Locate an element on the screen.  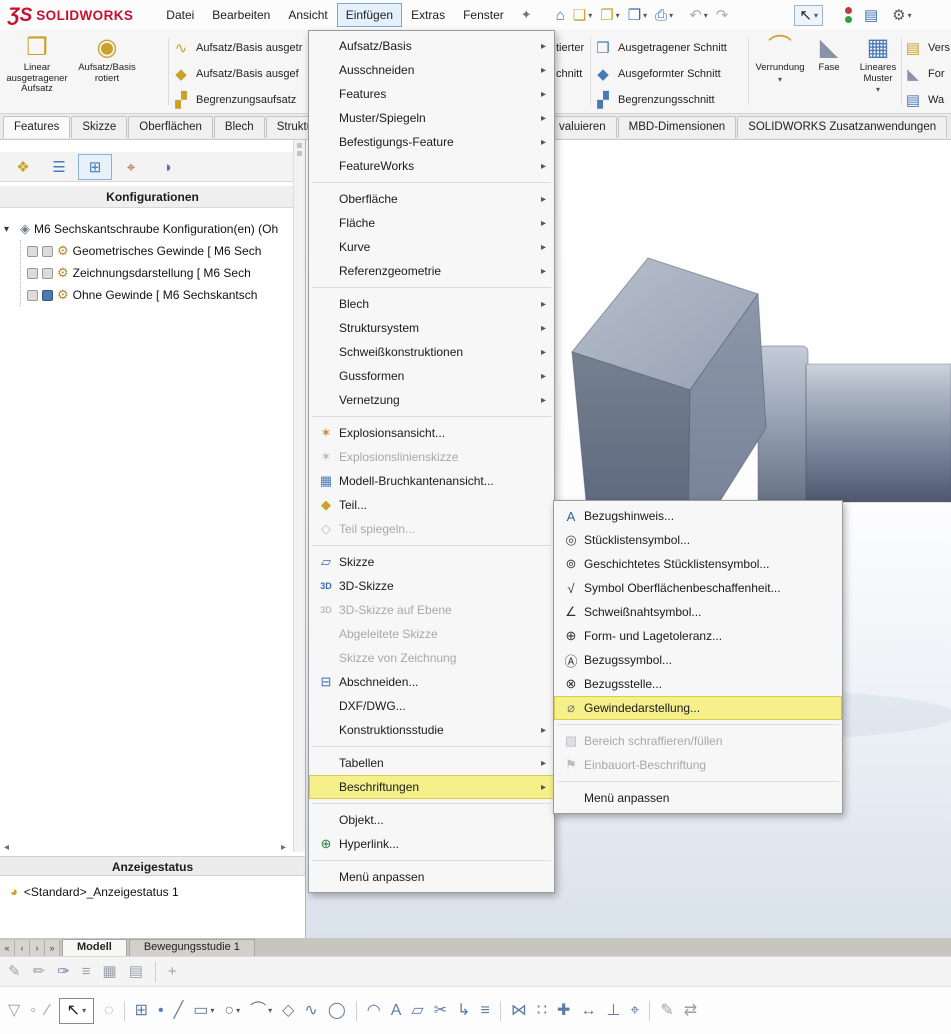
smart-dimension-icon: ↔ is located at coordinates (588, 1010).